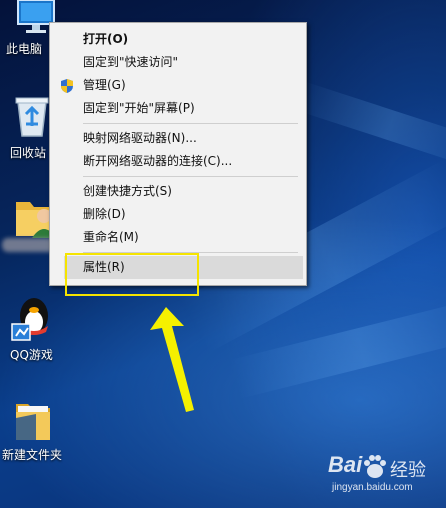 This screenshot has width=446, height=508. I want to click on menu-item-delete: 删除(D), so click(178, 214).